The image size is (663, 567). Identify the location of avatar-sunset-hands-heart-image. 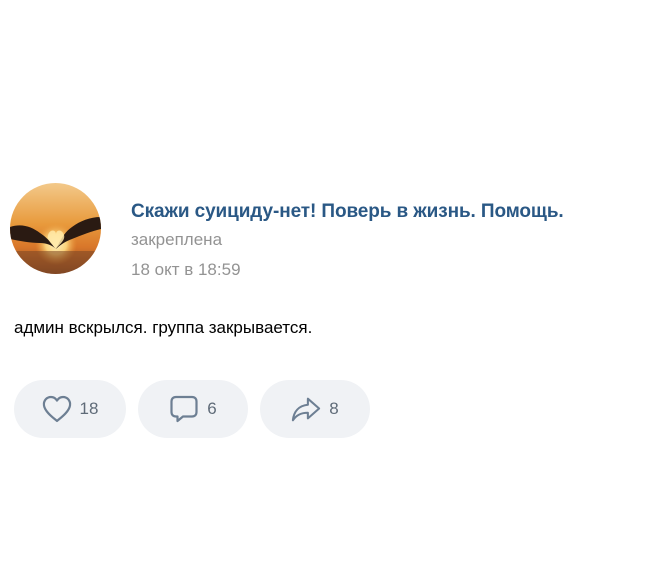
(55, 228).